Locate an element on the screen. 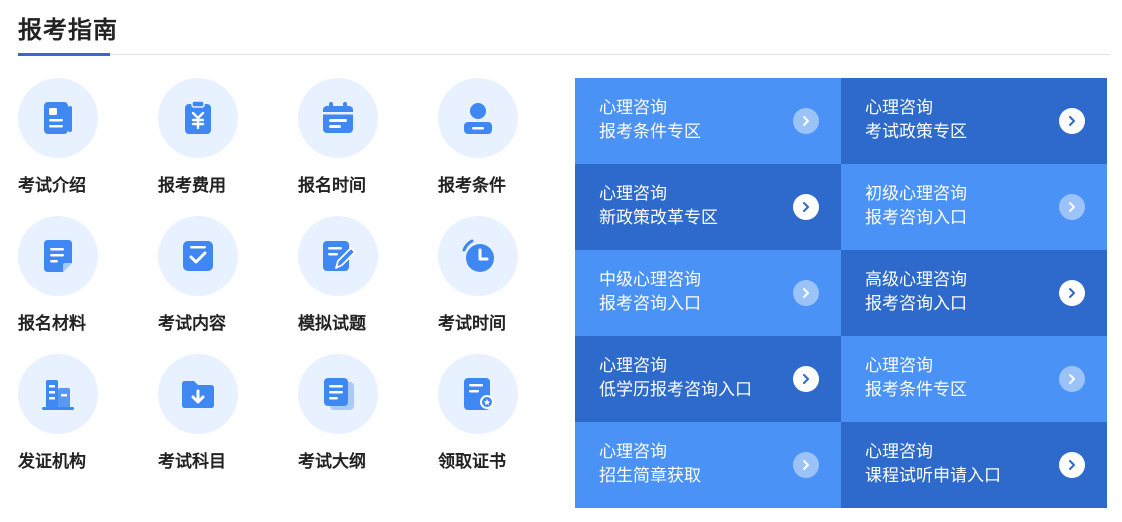  guide-item-label: 模拟试题 is located at coordinates (332, 324).